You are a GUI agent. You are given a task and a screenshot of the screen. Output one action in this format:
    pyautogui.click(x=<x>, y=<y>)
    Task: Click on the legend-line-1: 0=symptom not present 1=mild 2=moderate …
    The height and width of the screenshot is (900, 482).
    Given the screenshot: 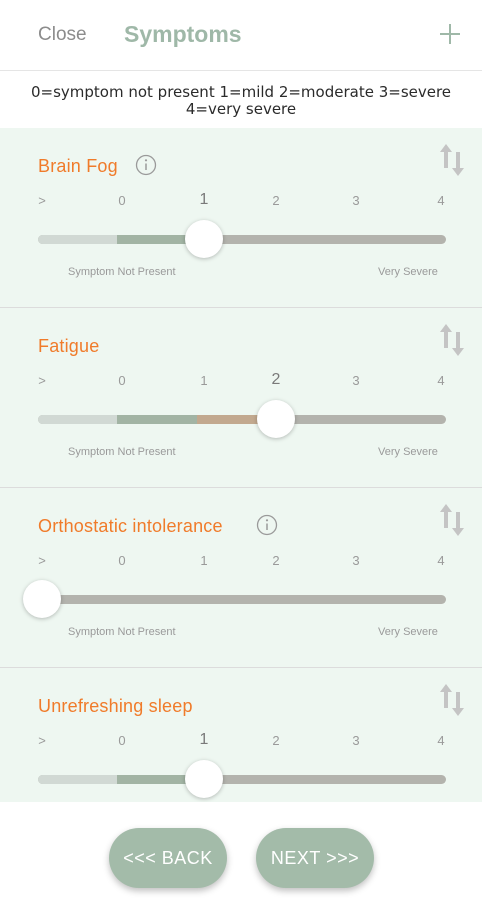 What is the action you would take?
    pyautogui.click(x=241, y=92)
    